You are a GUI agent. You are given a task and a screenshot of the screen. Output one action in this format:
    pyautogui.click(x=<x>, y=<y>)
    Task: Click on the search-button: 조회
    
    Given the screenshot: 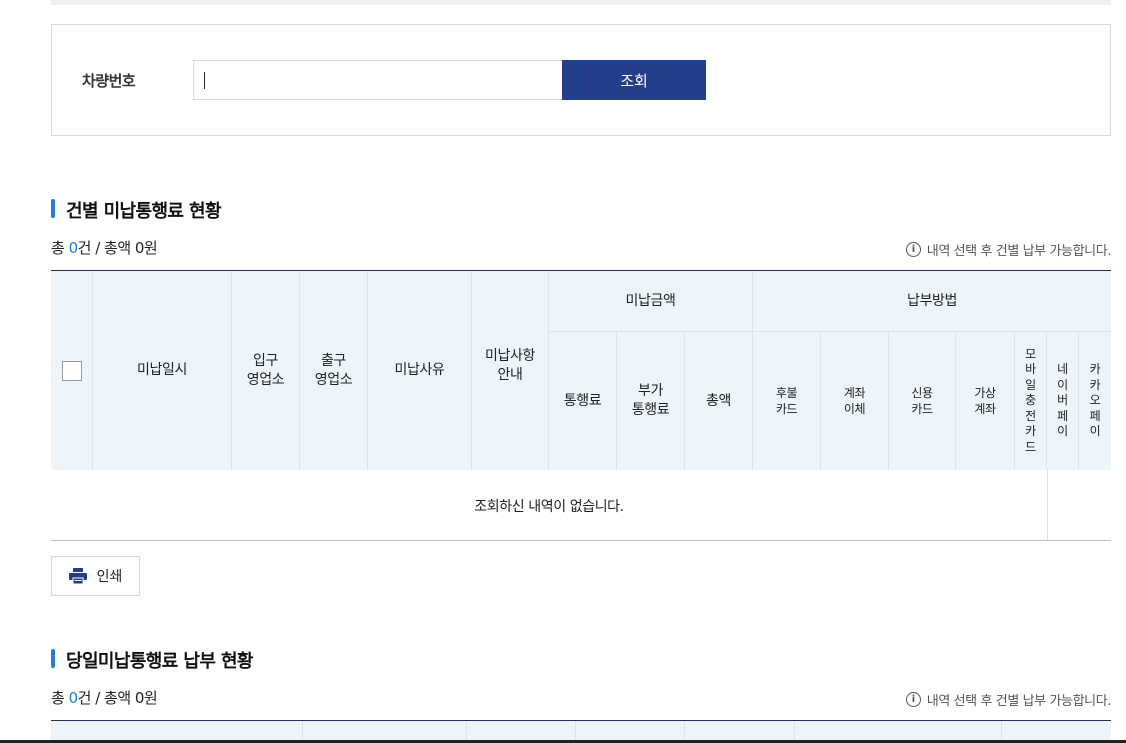 What is the action you would take?
    pyautogui.click(x=634, y=80)
    